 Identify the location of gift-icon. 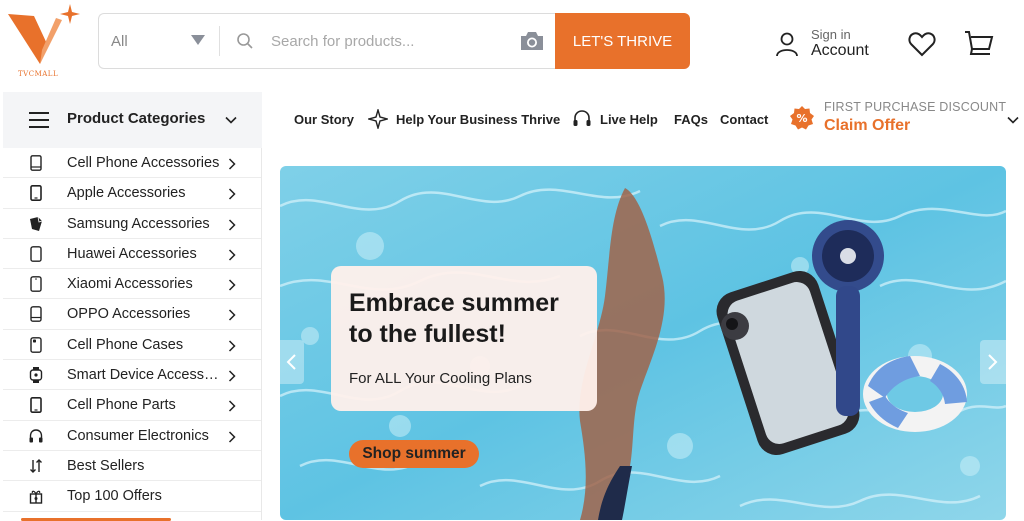
(36, 497).